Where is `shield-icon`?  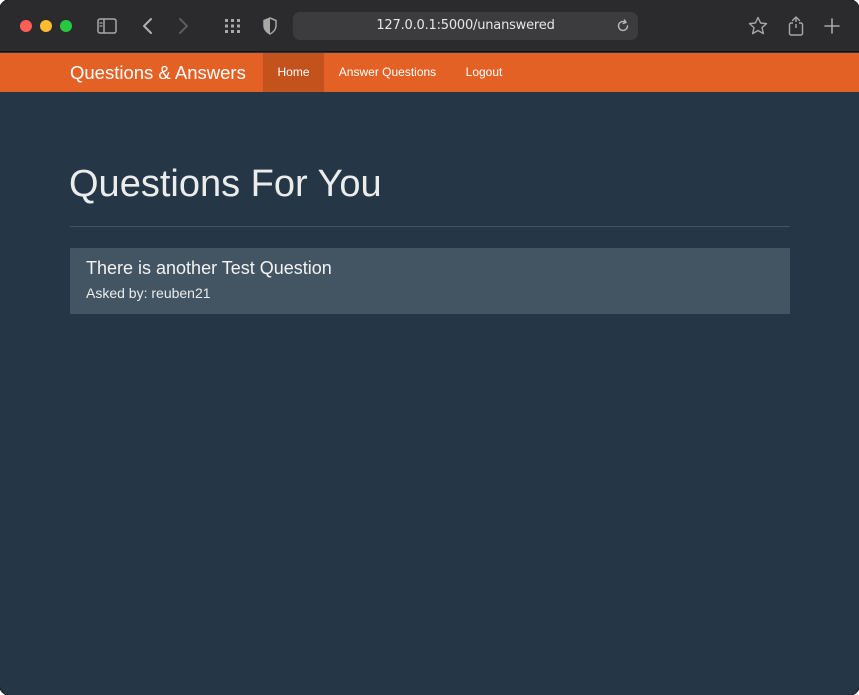
shield-icon is located at coordinates (270, 26).